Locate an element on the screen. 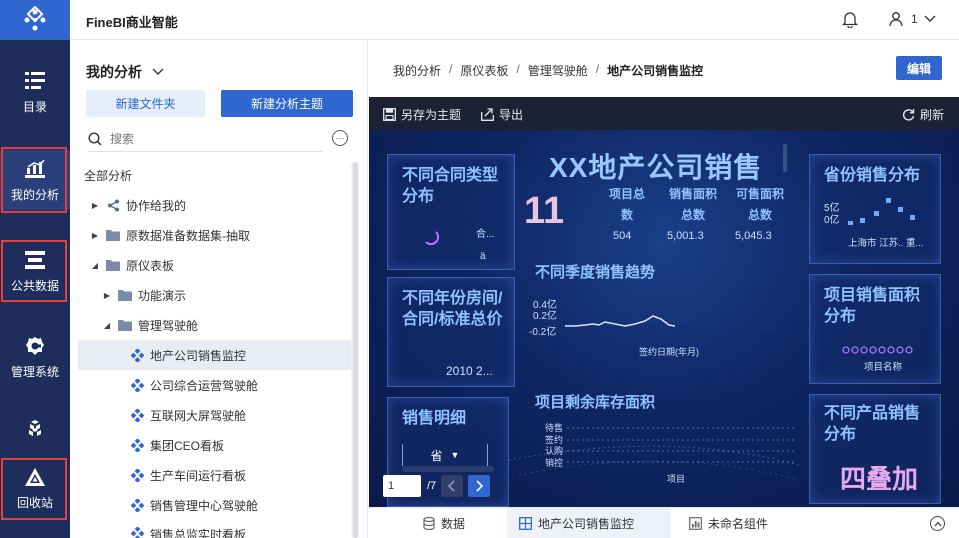 This screenshot has height=538, width=959. widget-project-area: 项目销售面积分布 项目名称 is located at coordinates (875, 329).